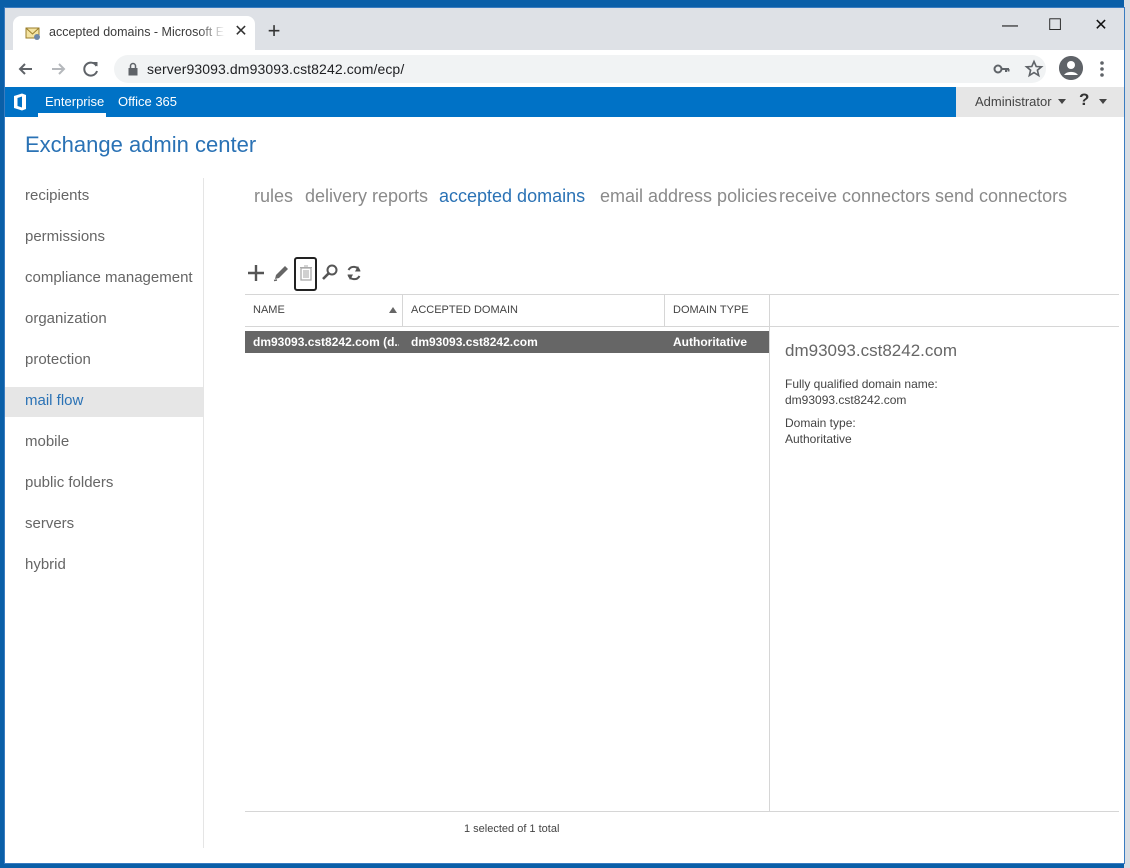 The width and height of the screenshot is (1130, 868). Describe the element at coordinates (564, 102) in the screenshot. I see `suite-bar: Enterprise Office 365 Administrator ?` at that location.